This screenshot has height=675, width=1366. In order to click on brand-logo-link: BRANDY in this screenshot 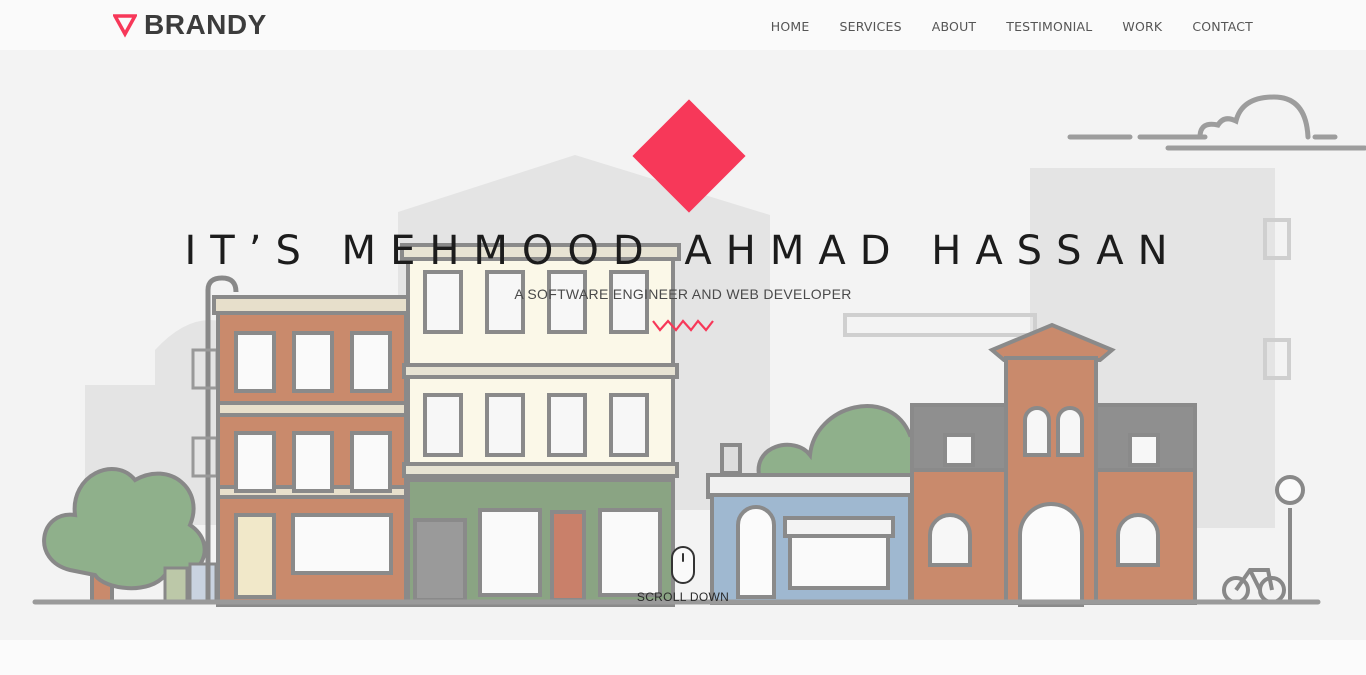, I will do `click(190, 25)`.